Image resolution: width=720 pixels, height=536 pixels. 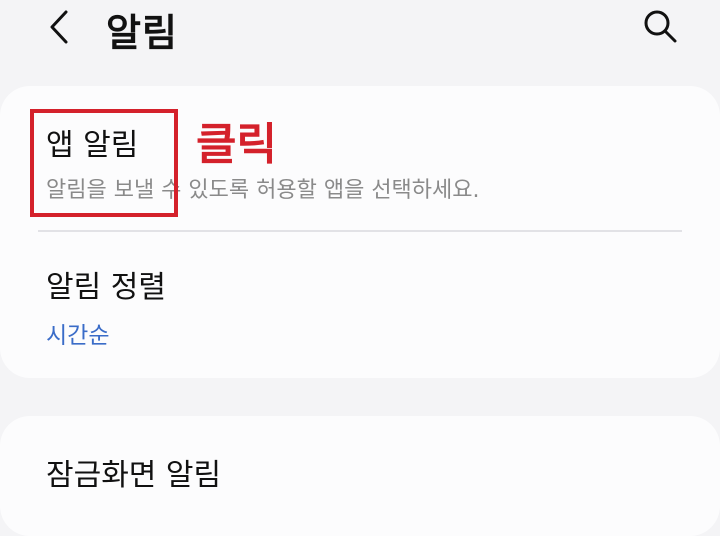 What do you see at coordinates (106, 287) in the screenshot?
I see `notification-sort-title: 알림 정렬` at bounding box center [106, 287].